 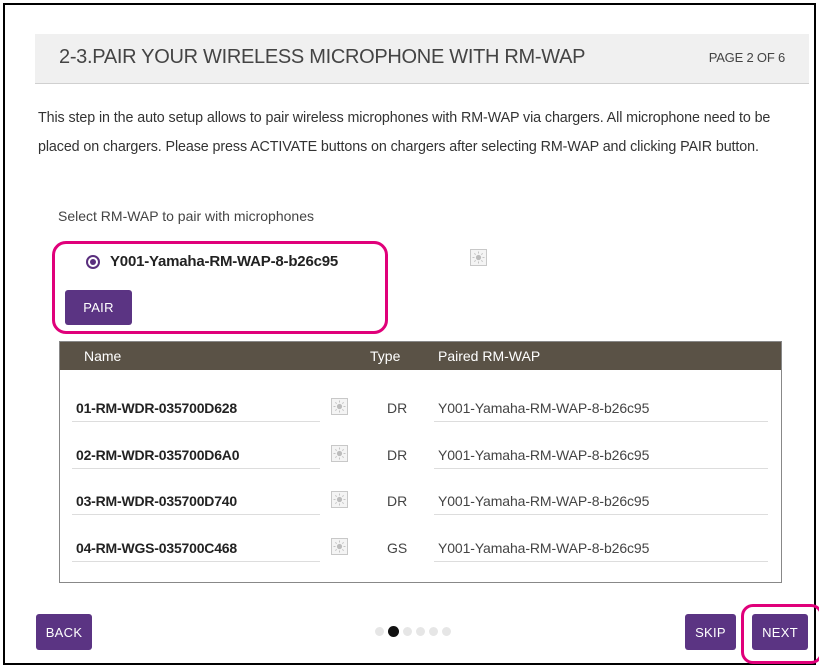 I want to click on mic-name: 04-RM-WGS-035700C468, so click(x=156, y=548).